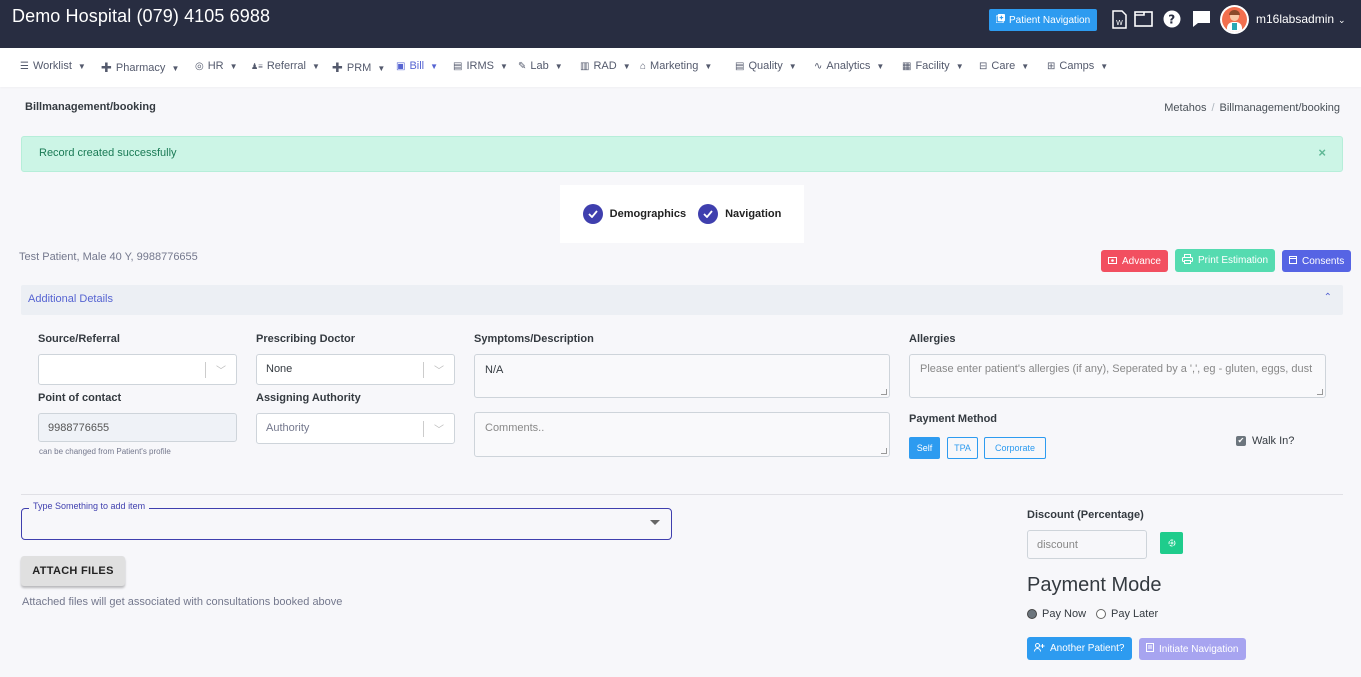 This screenshot has height=677, width=1361. Describe the element at coordinates (458, 66) in the screenshot. I see `id-card-icon: ▤` at that location.